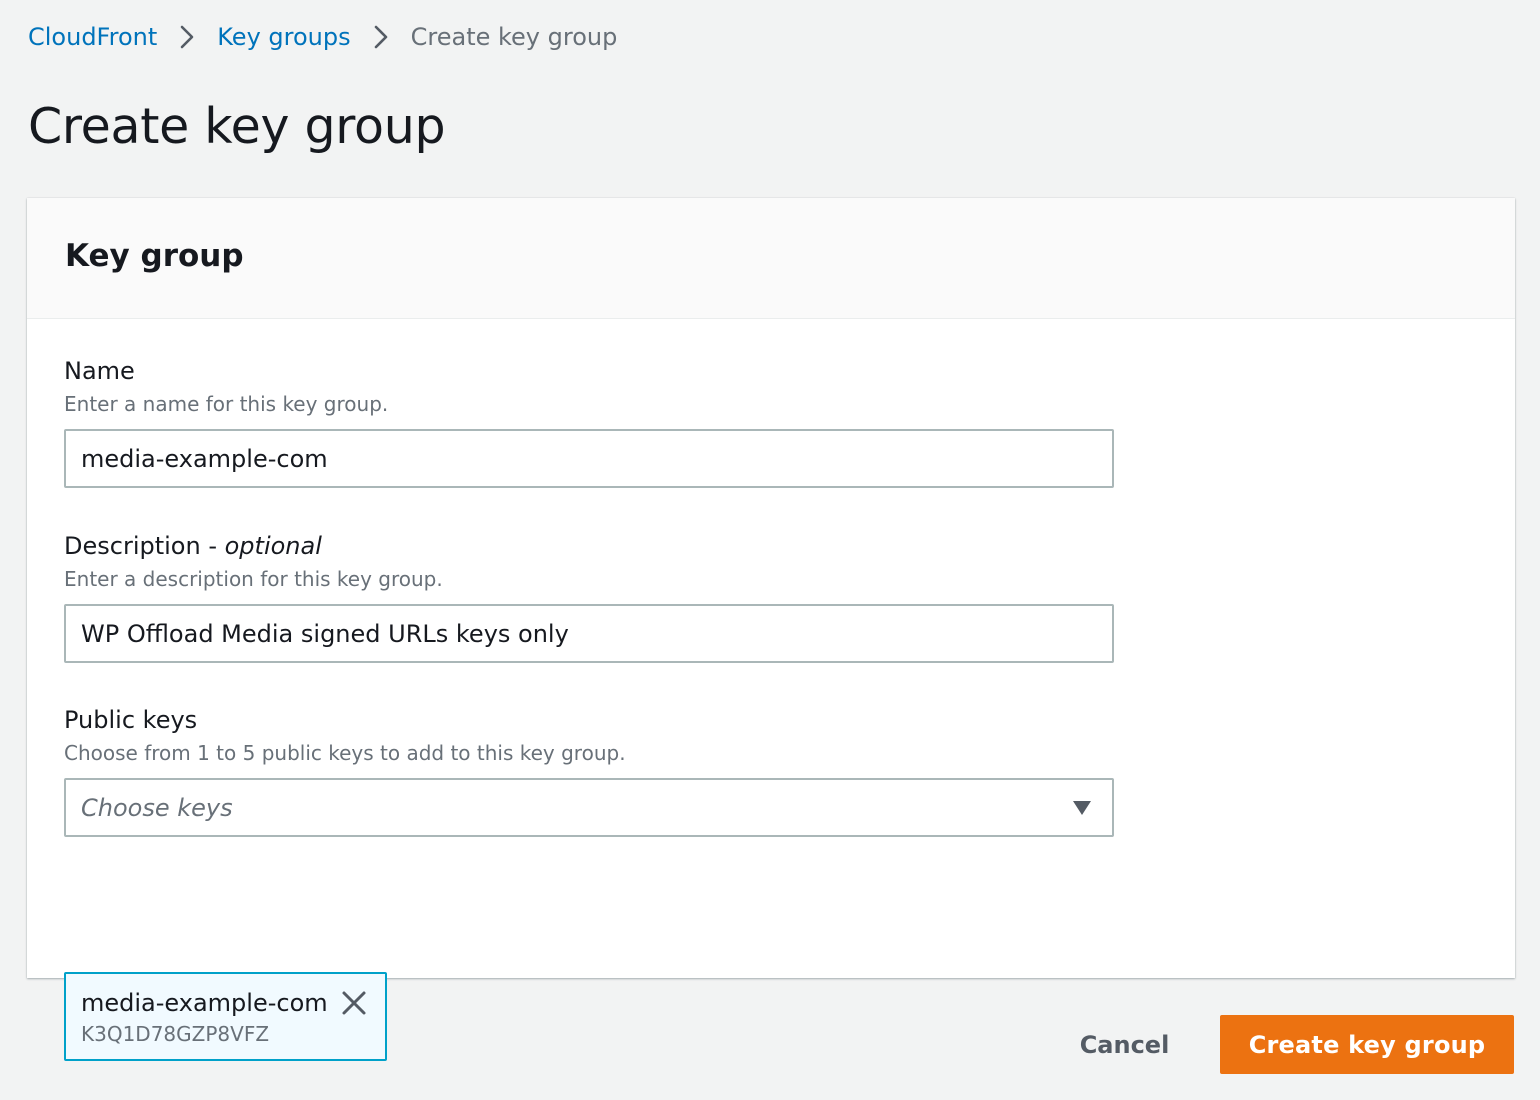  I want to click on card-header: Key group, so click(771, 258).